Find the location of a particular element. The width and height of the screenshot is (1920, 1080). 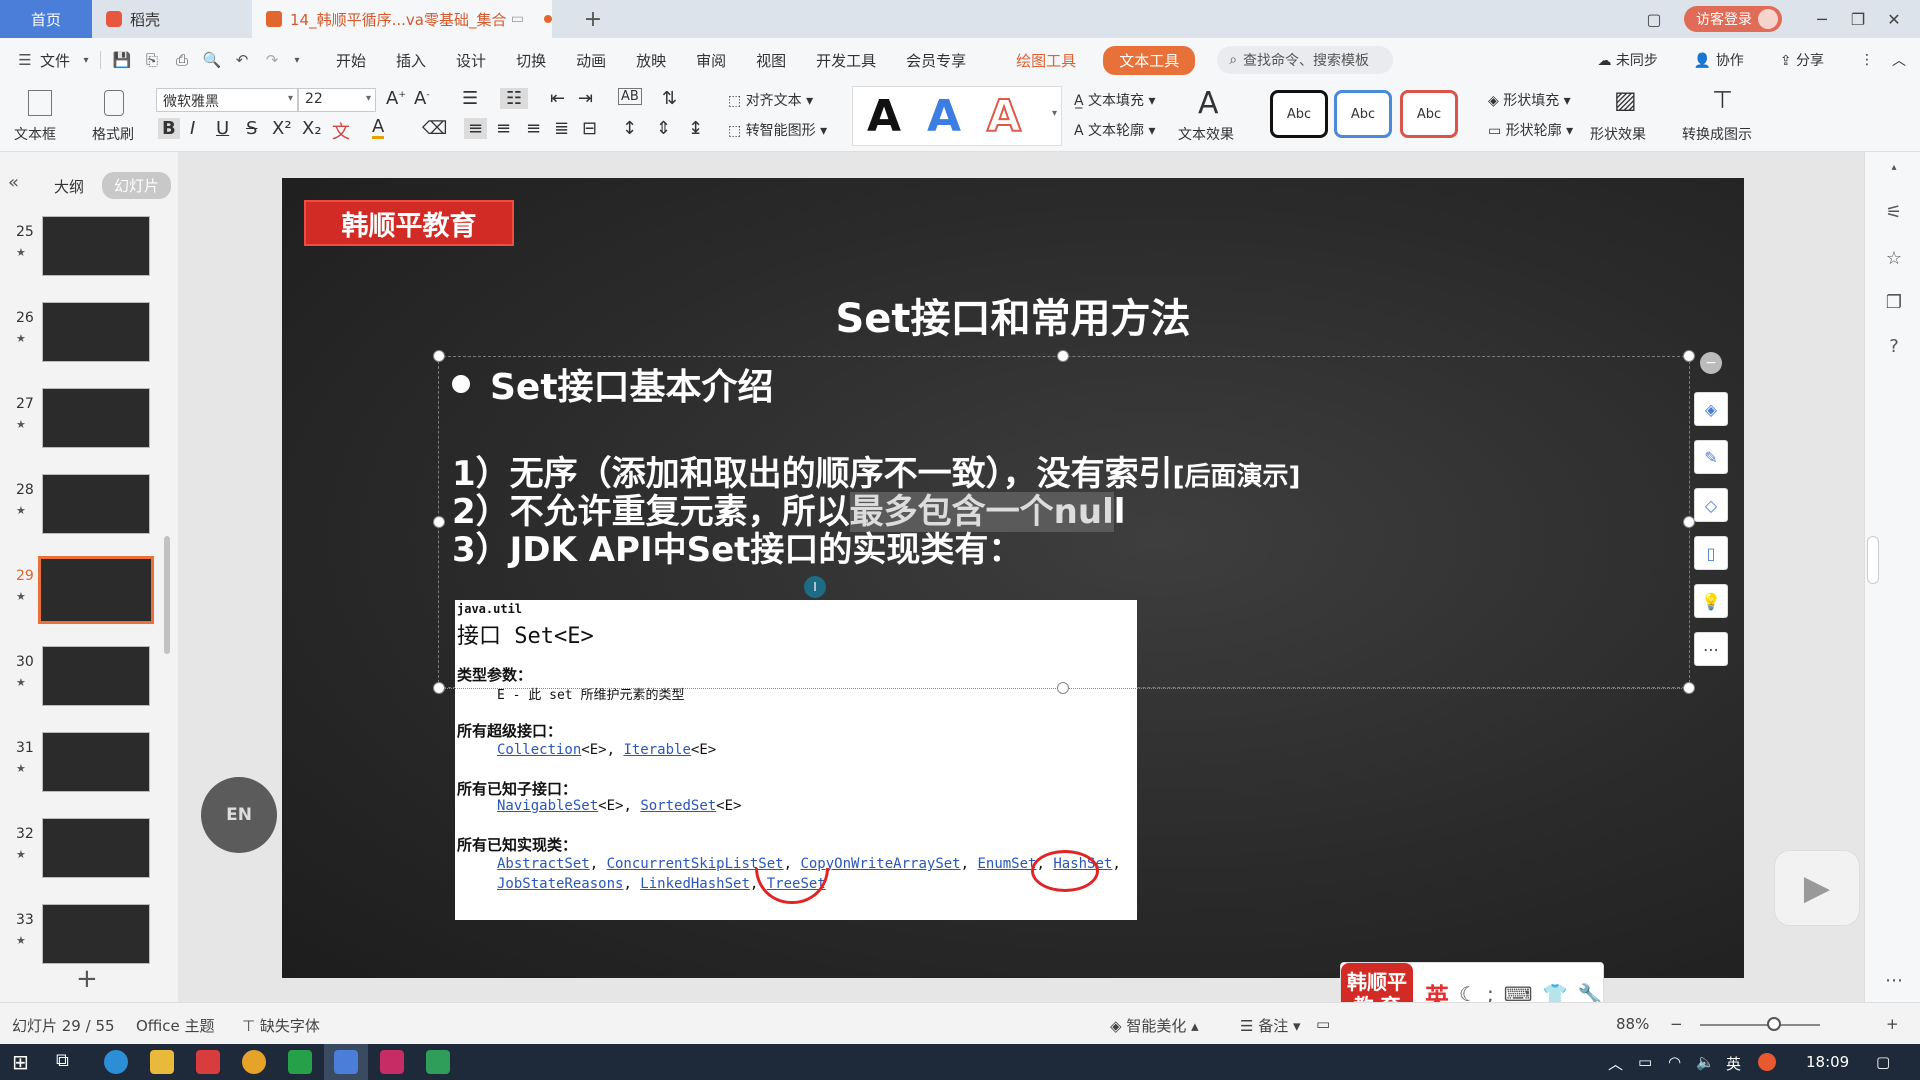

fill-icon: ◇ is located at coordinates (1711, 505).